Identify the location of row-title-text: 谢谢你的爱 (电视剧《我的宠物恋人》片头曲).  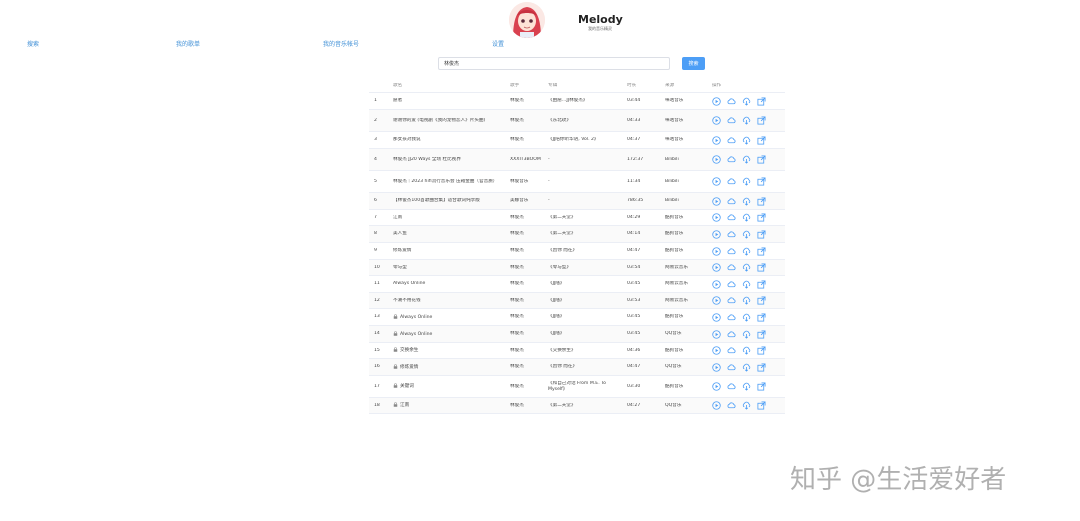
(439, 120).